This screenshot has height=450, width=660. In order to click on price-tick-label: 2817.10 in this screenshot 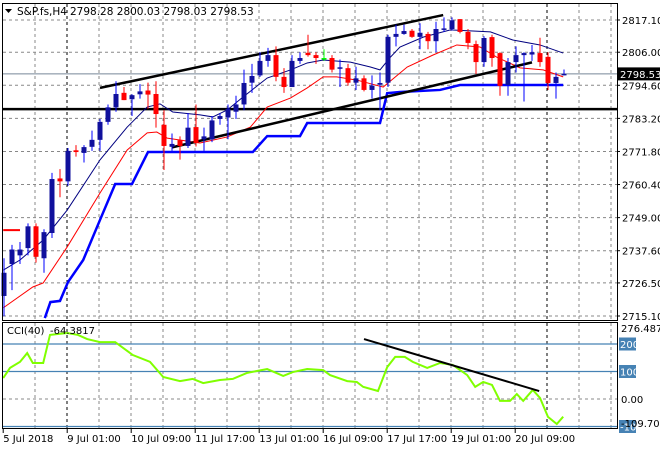, I will do `click(641, 21)`.